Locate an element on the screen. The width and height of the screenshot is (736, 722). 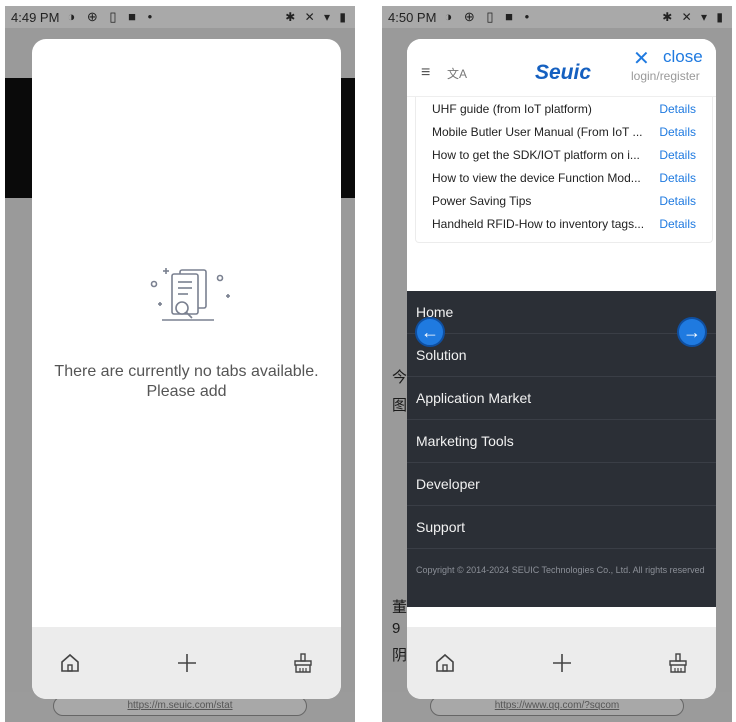
guide-title: Power Saving Tips is located at coordinates (482, 200).